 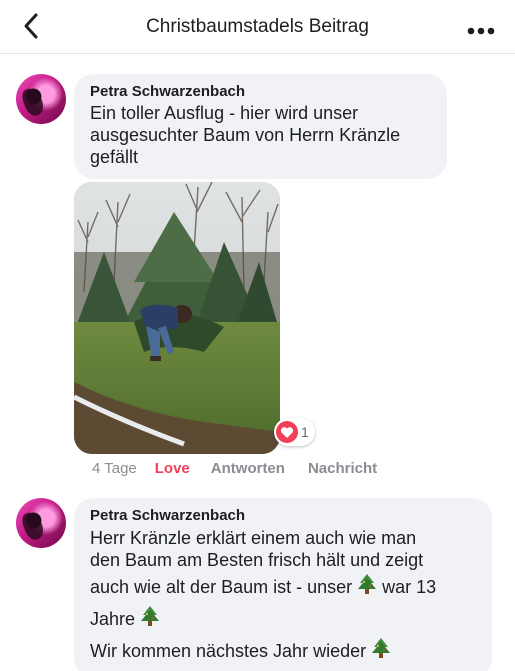 I want to click on more-options-button, so click(x=481, y=28).